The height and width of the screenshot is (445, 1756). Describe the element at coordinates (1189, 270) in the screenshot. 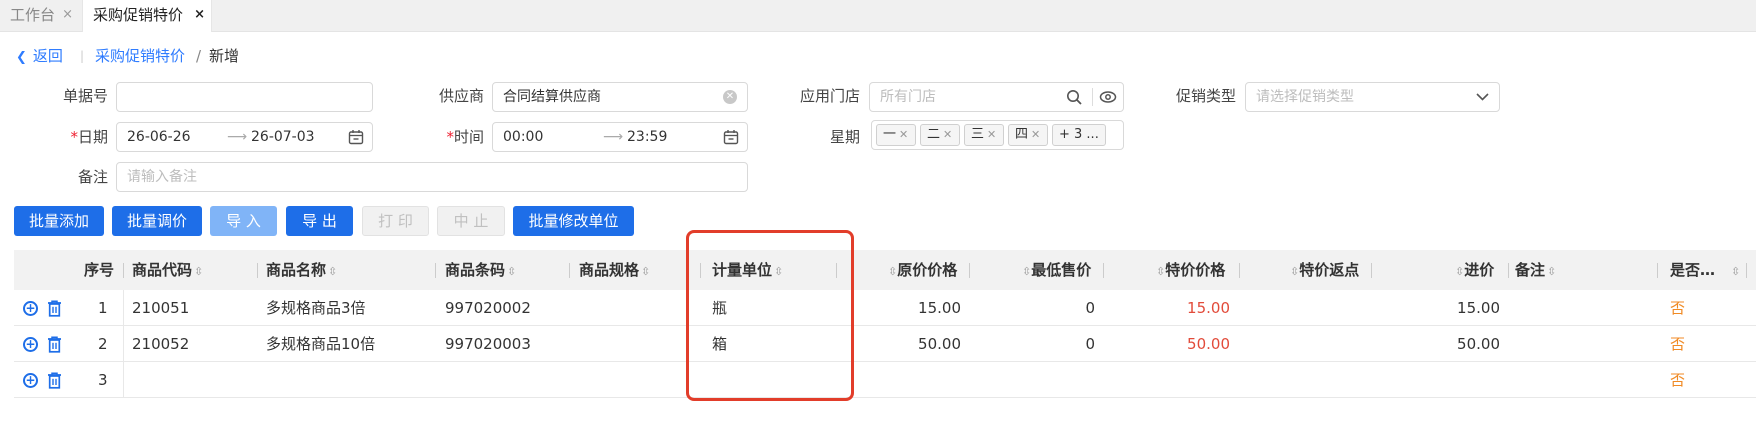

I see `col-special-price: ⇳特价价格` at that location.